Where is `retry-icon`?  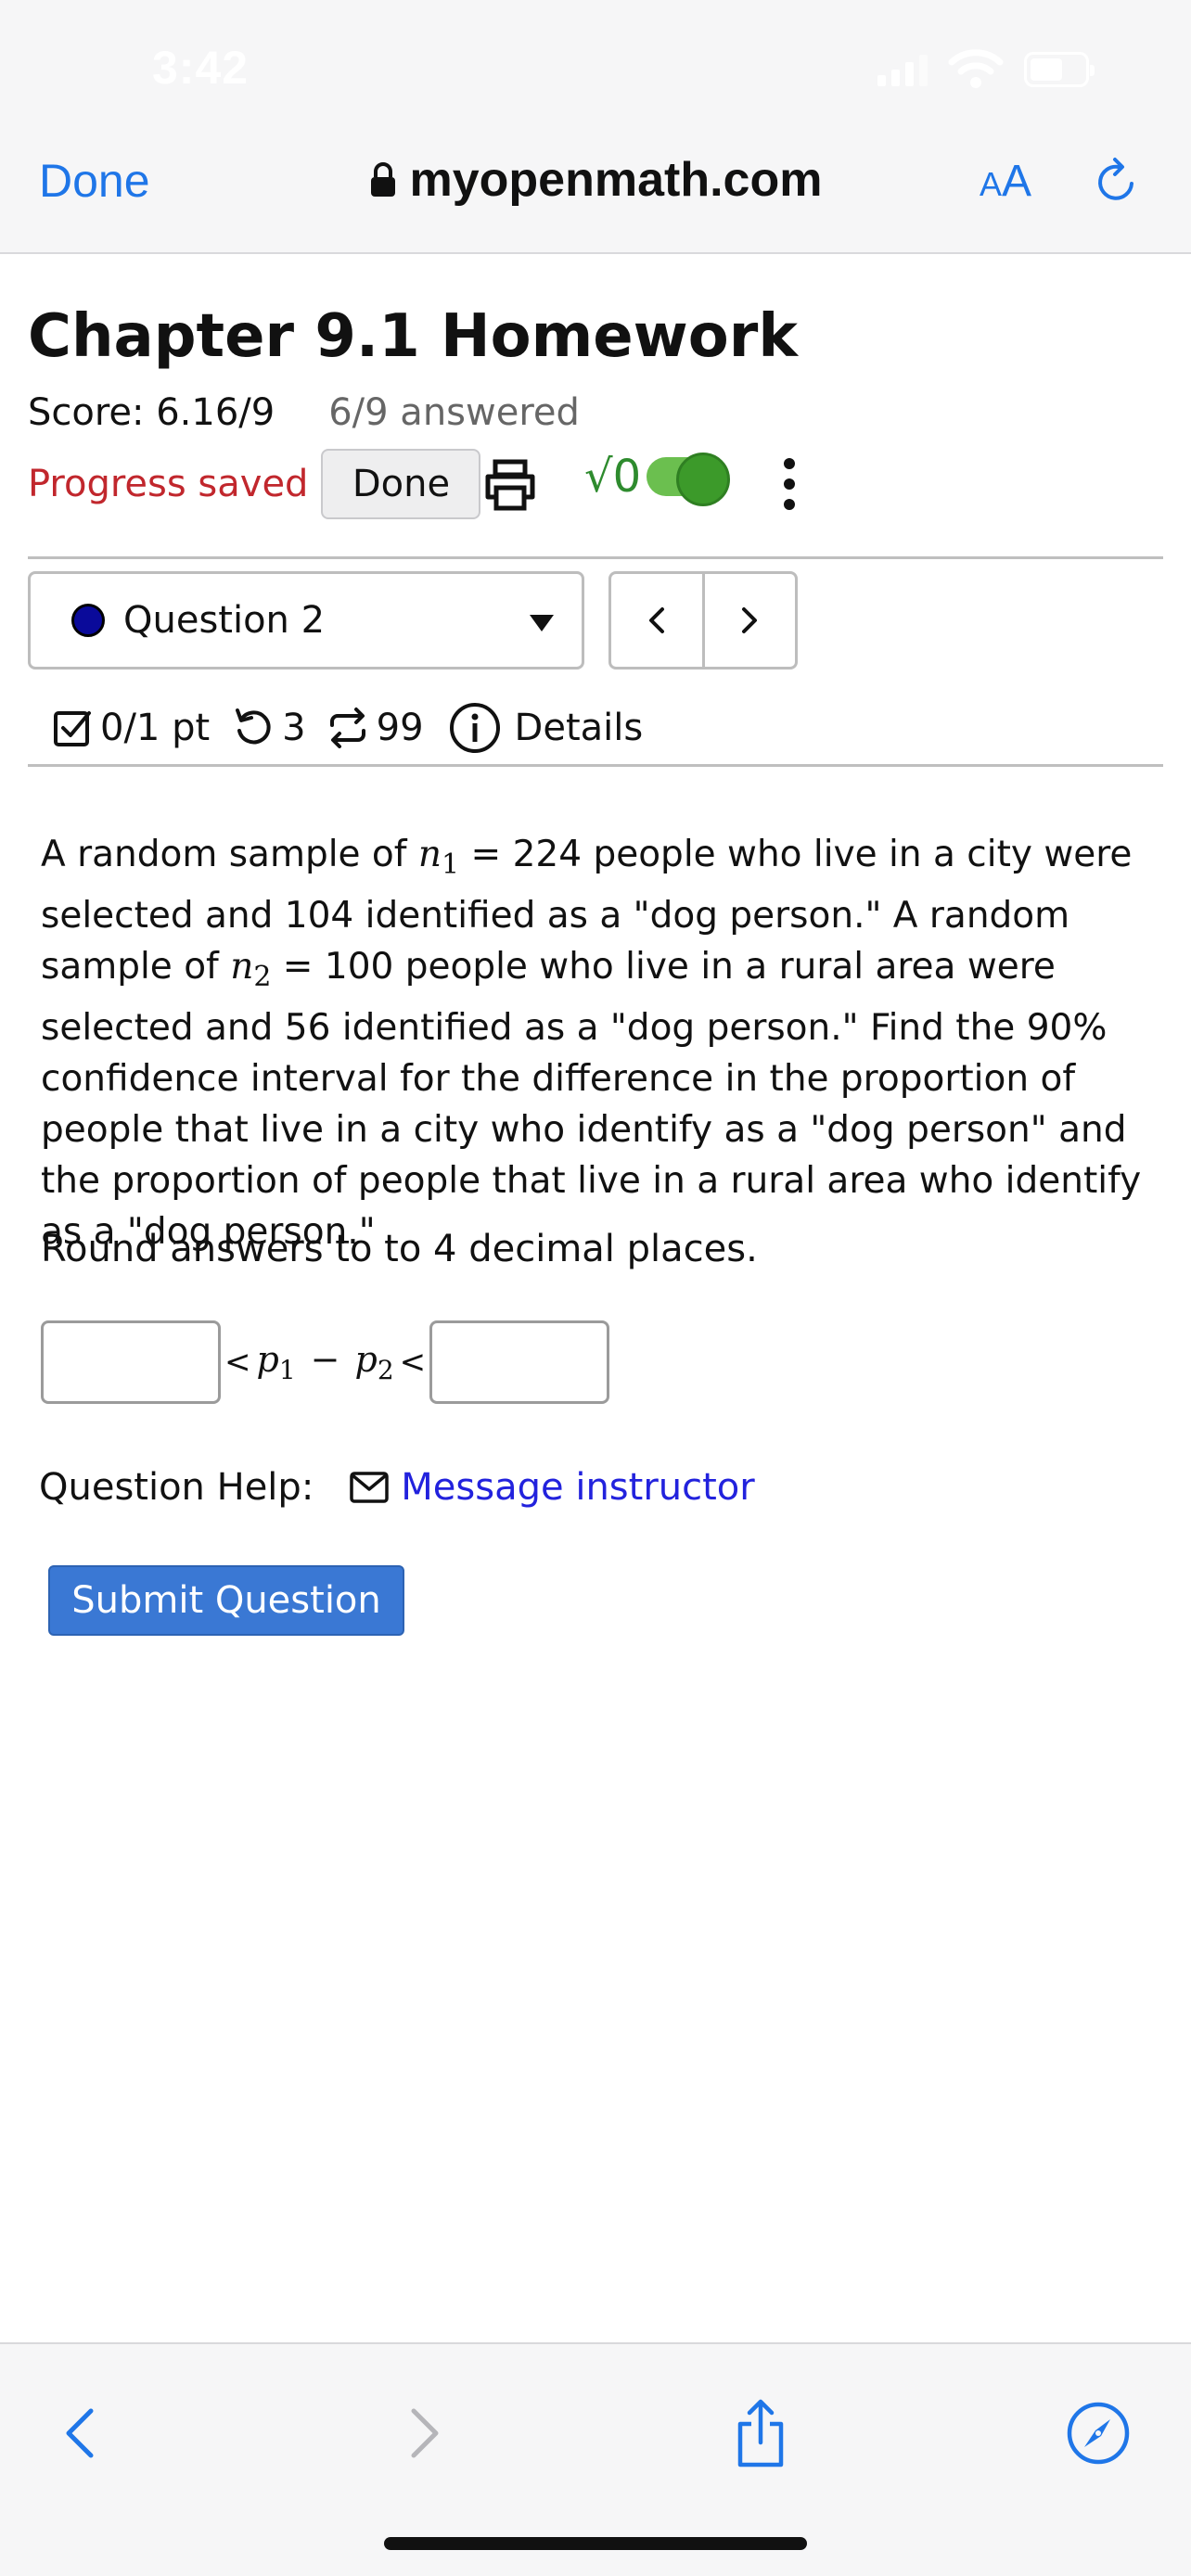
retry-icon is located at coordinates (253, 726).